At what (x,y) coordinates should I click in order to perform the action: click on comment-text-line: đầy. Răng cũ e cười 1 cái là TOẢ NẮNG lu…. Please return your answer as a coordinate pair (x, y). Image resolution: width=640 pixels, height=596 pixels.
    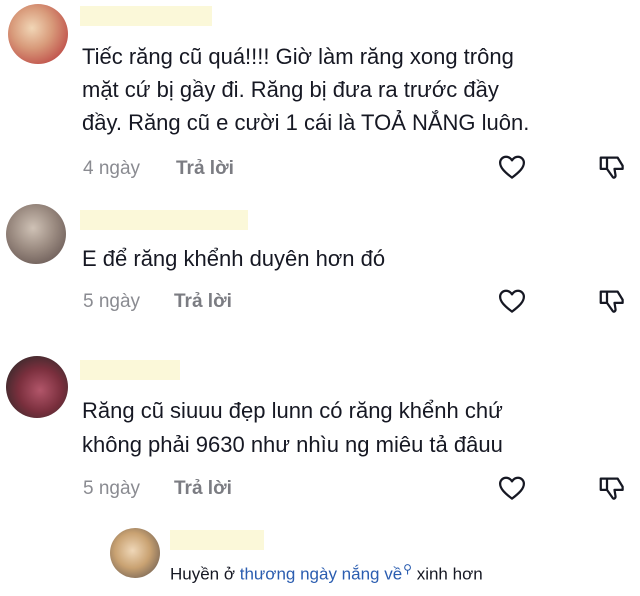
    Looking at the image, I should click on (306, 122).